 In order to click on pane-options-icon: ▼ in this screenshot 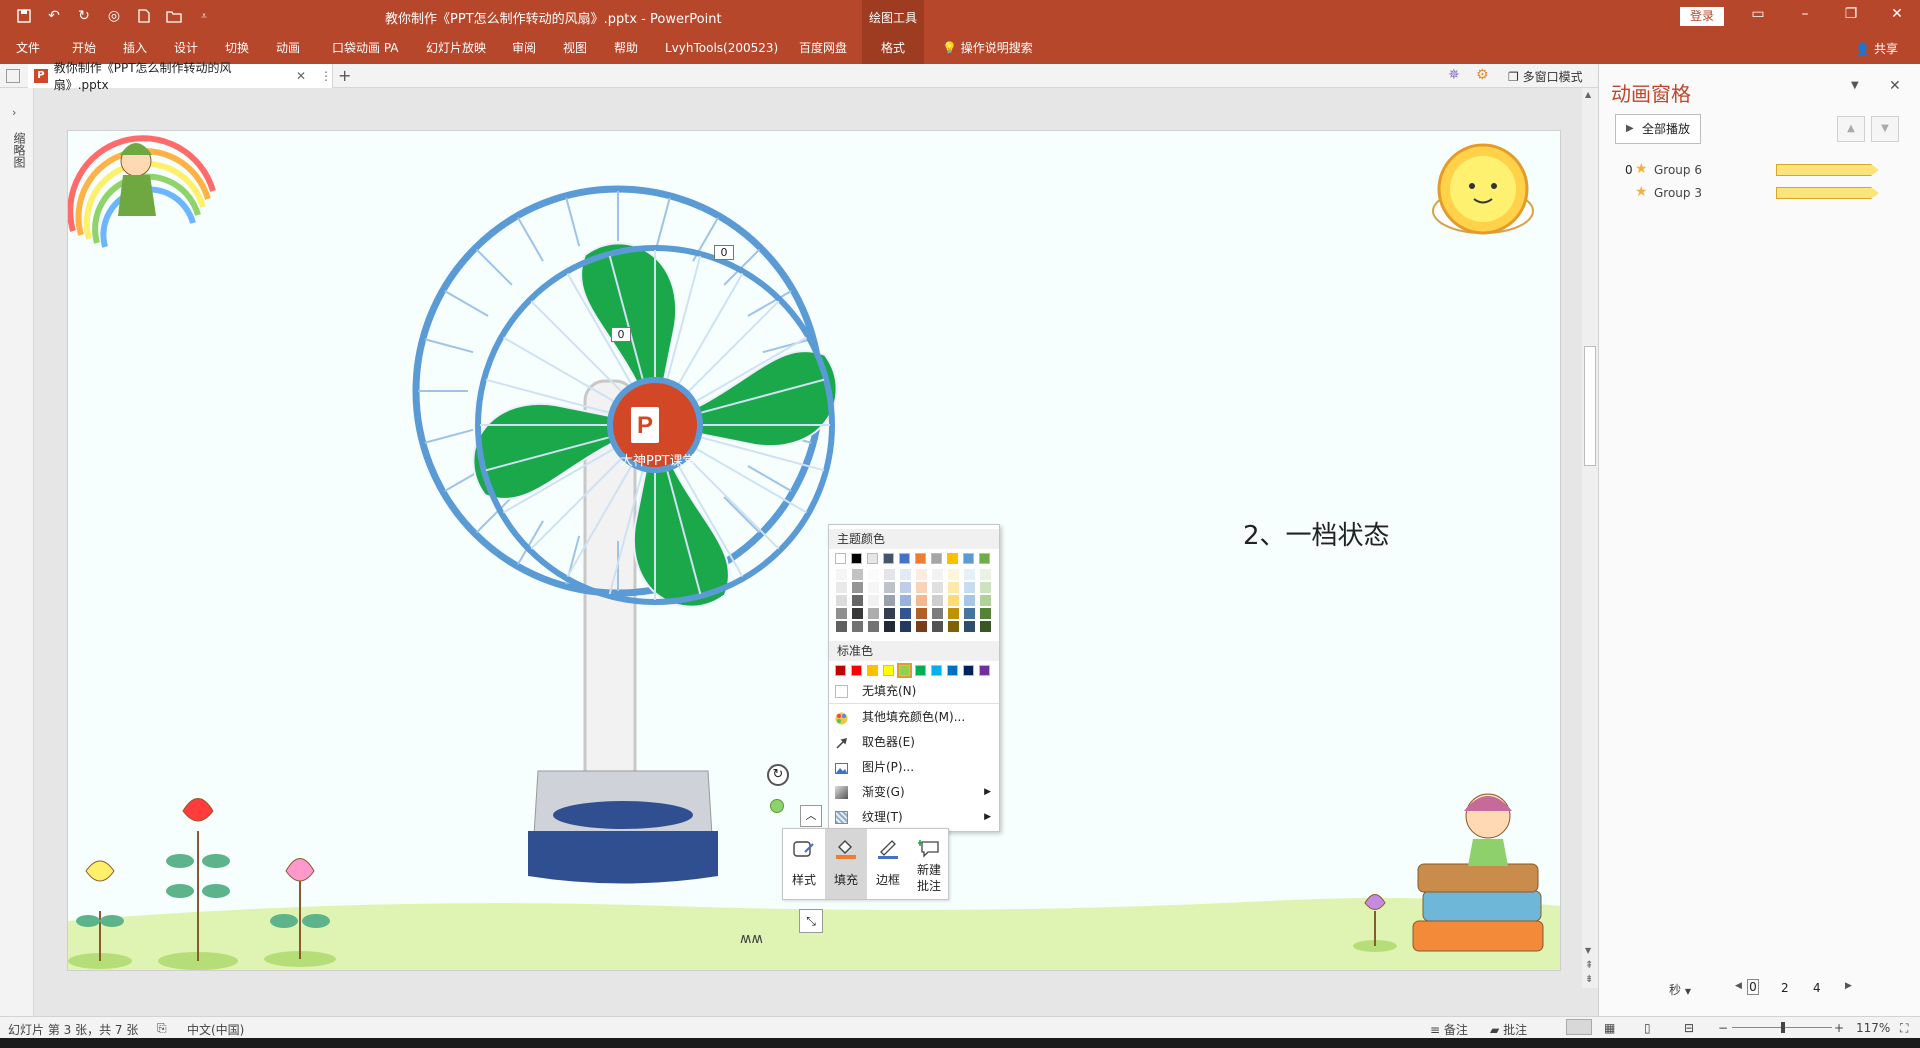, I will do `click(1855, 85)`.